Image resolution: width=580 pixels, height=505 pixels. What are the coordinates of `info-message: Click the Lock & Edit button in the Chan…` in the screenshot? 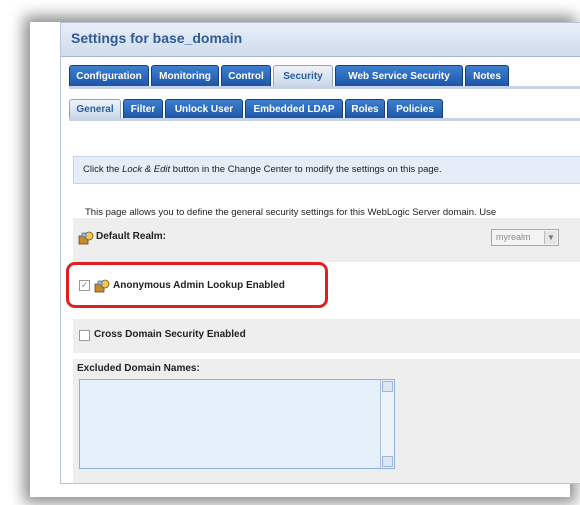 It's located at (326, 170).